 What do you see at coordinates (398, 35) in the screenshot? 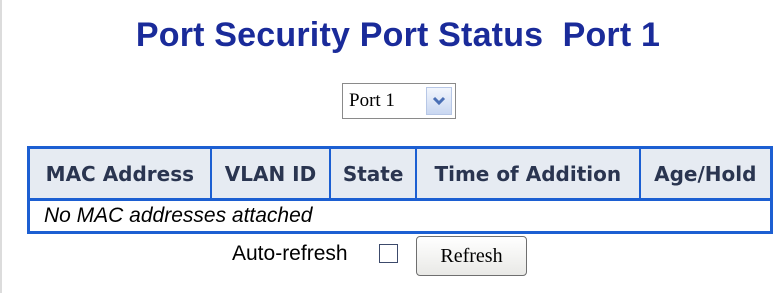
I see `page-title: Port Security Port Status Port 1` at bounding box center [398, 35].